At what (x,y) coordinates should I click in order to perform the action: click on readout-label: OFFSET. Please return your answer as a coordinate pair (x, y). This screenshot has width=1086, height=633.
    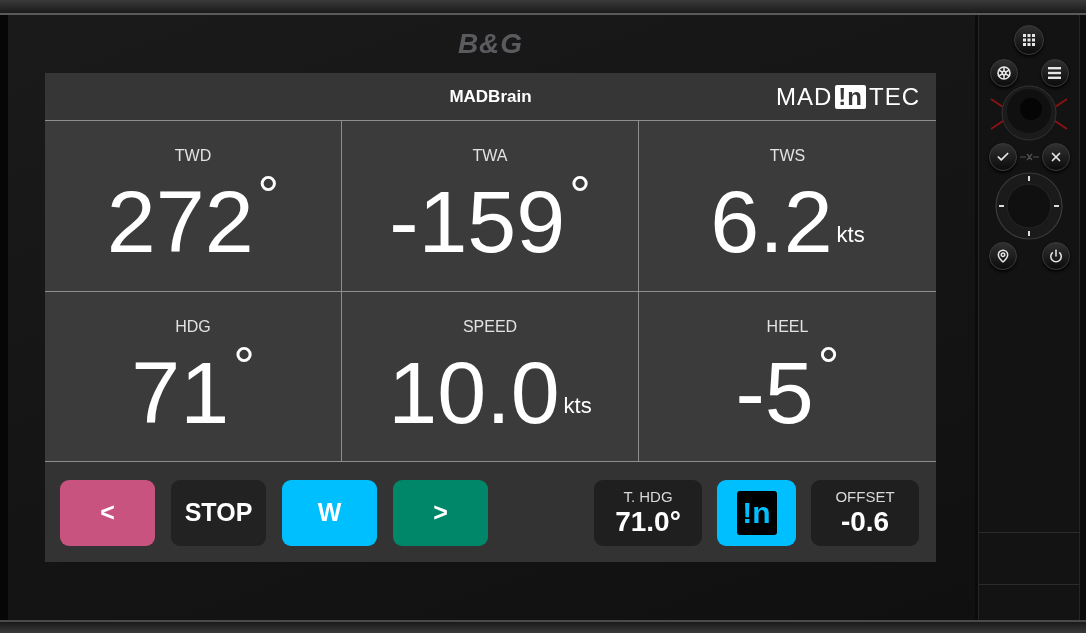
    Looking at the image, I should click on (865, 497).